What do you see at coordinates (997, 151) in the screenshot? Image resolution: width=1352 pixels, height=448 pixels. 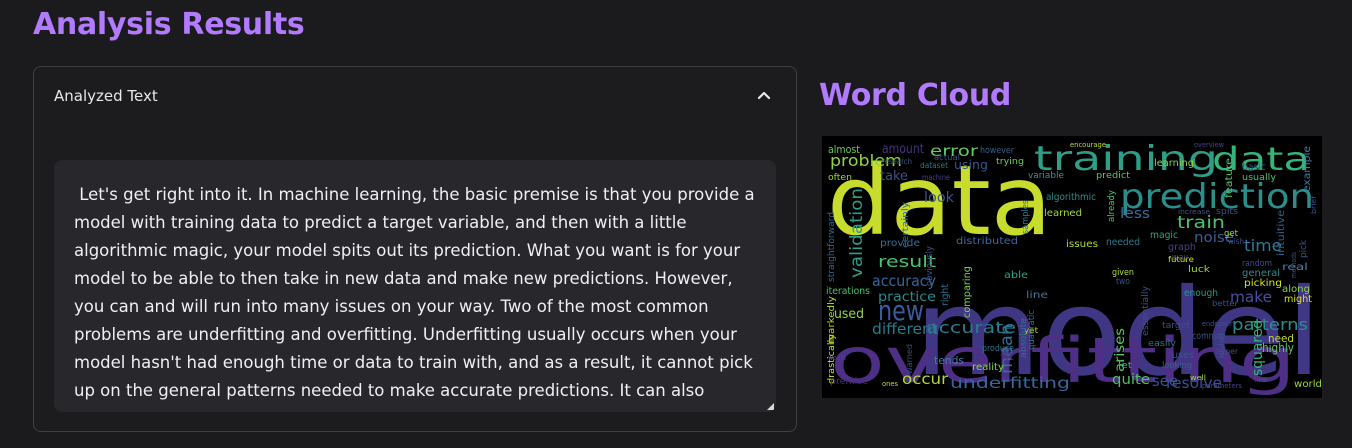 I see `word-cloud-word: however` at bounding box center [997, 151].